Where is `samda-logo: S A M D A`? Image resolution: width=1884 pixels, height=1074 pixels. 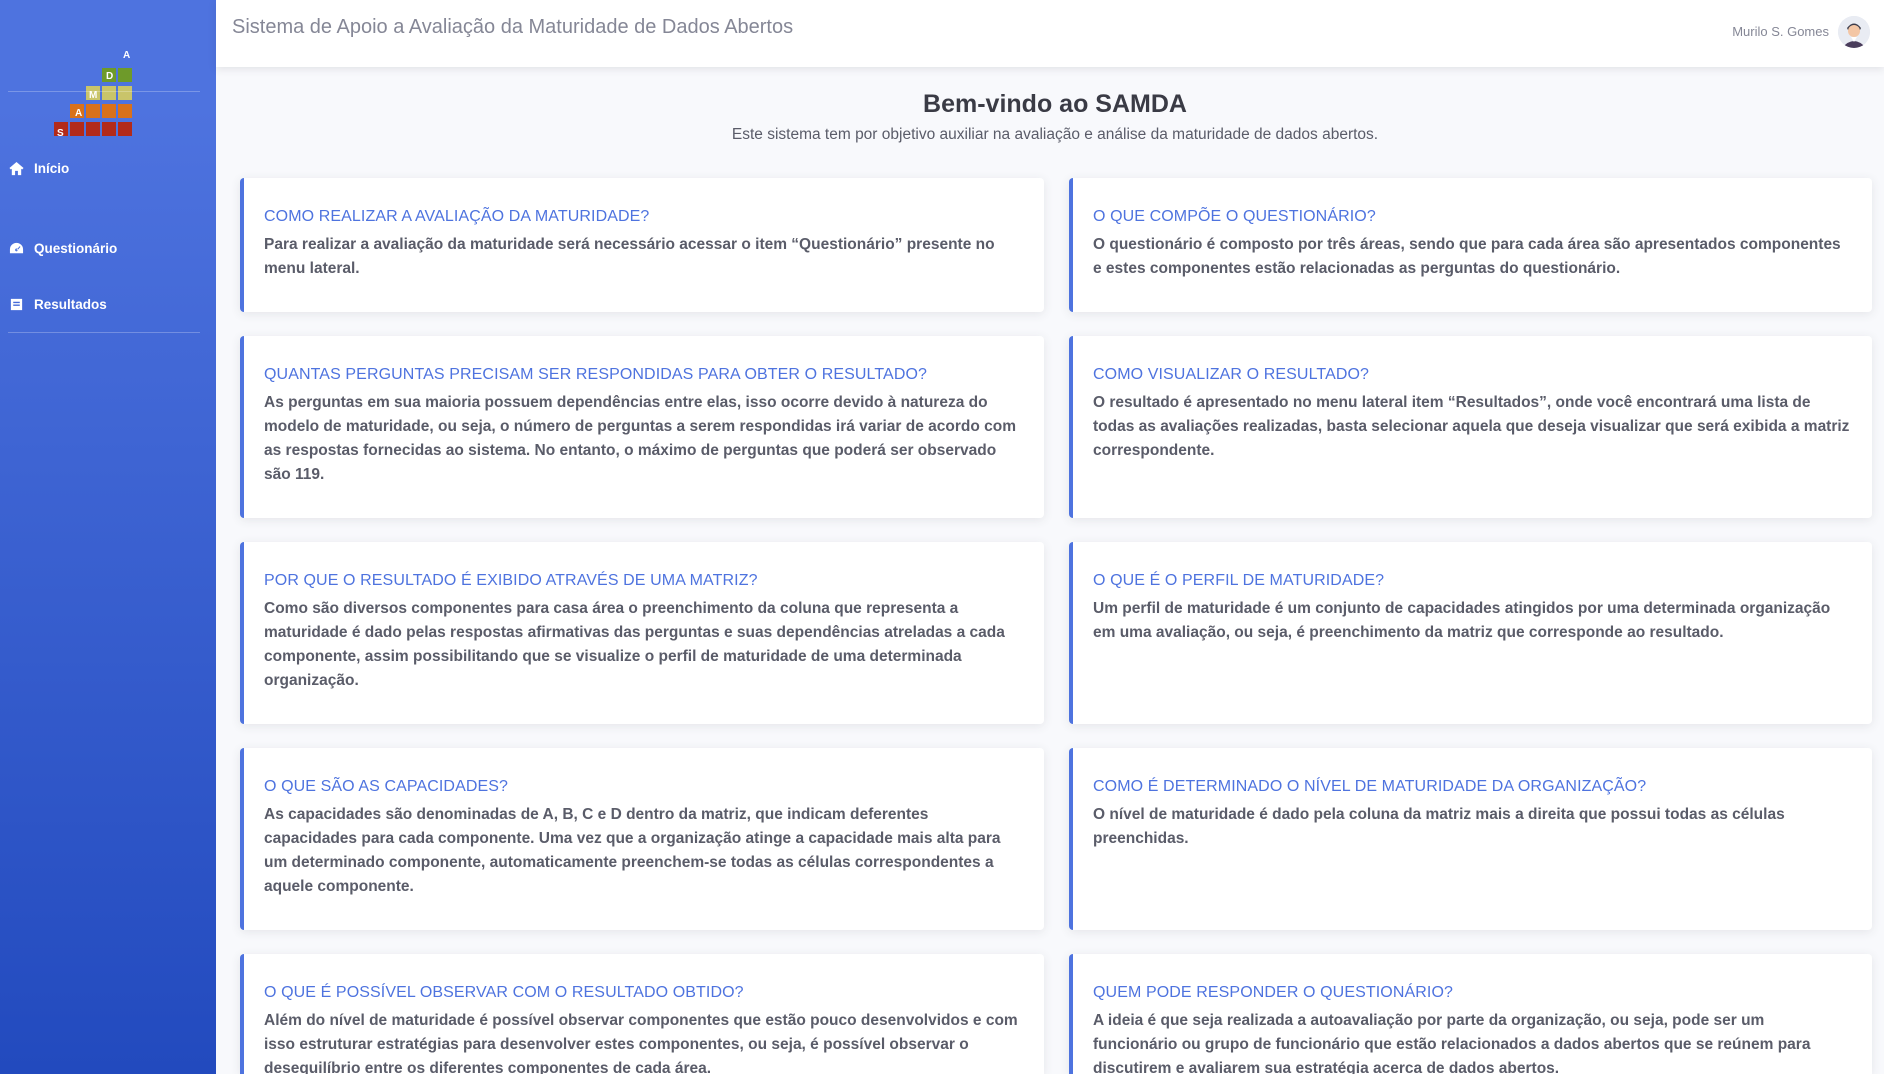 samda-logo: S A M D A is located at coordinates (109, 93).